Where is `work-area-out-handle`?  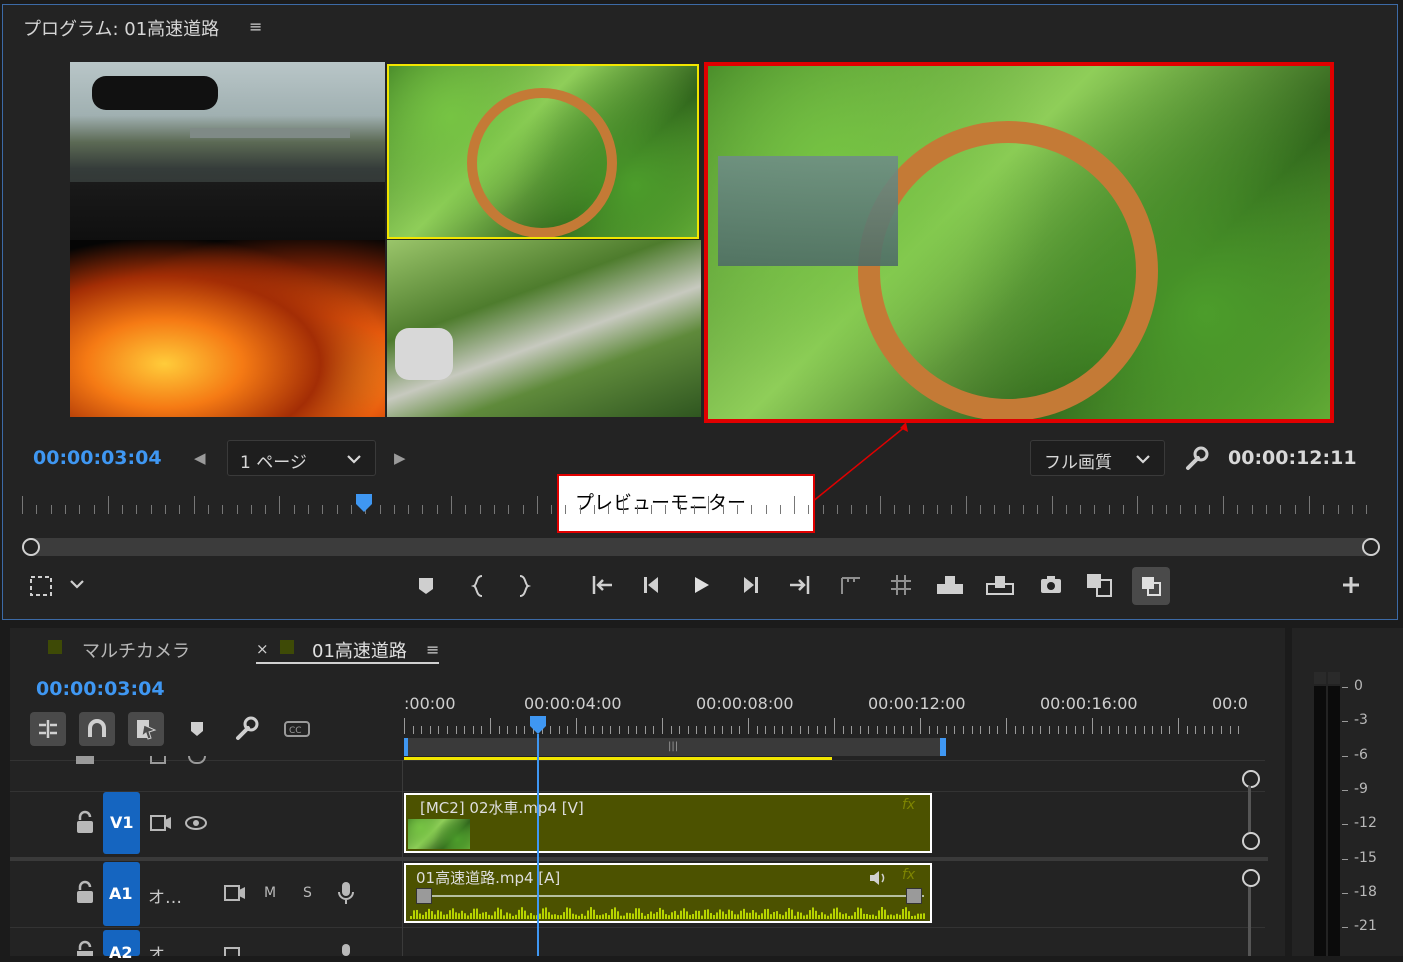 work-area-out-handle is located at coordinates (943, 747).